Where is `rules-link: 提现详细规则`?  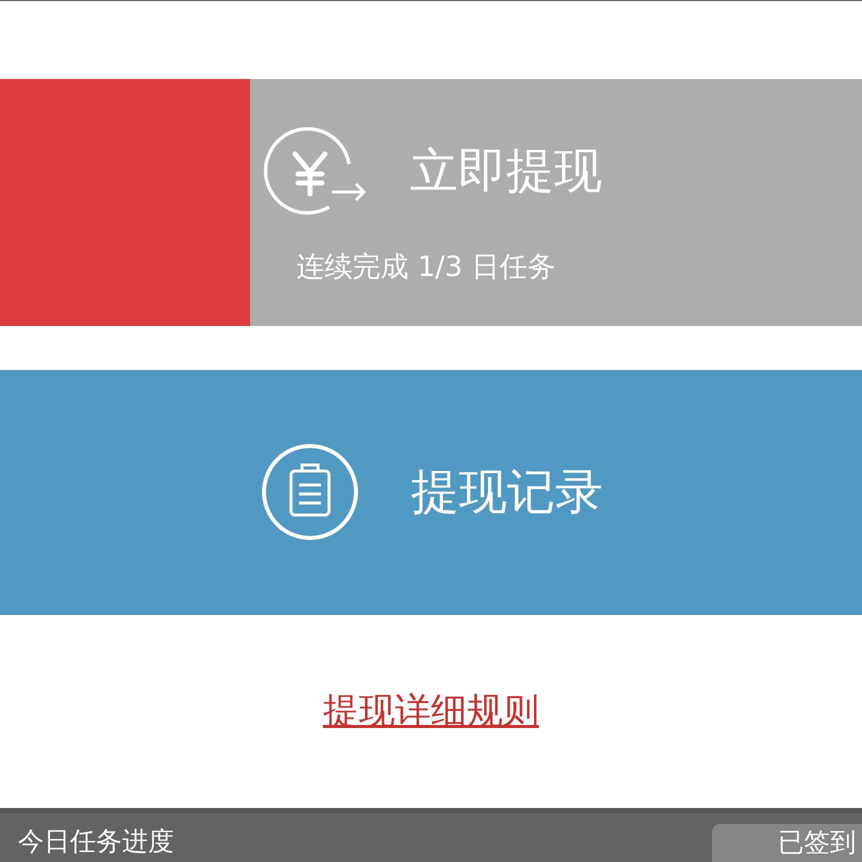
rules-link: 提现详细规则 is located at coordinates (431, 711).